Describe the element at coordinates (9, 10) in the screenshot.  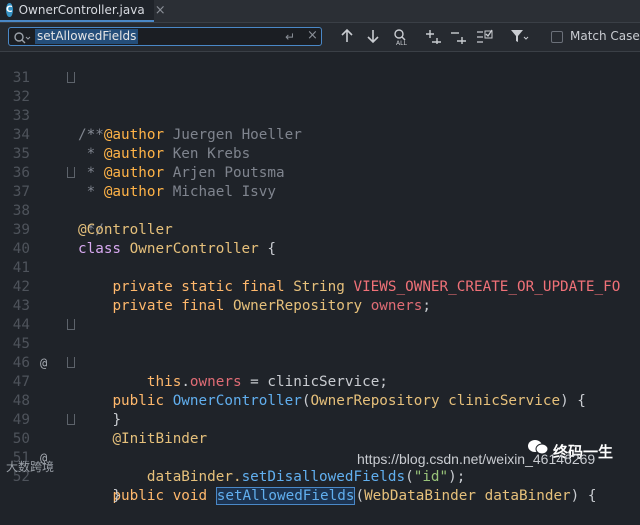
I see `java-class-icon: C` at that location.